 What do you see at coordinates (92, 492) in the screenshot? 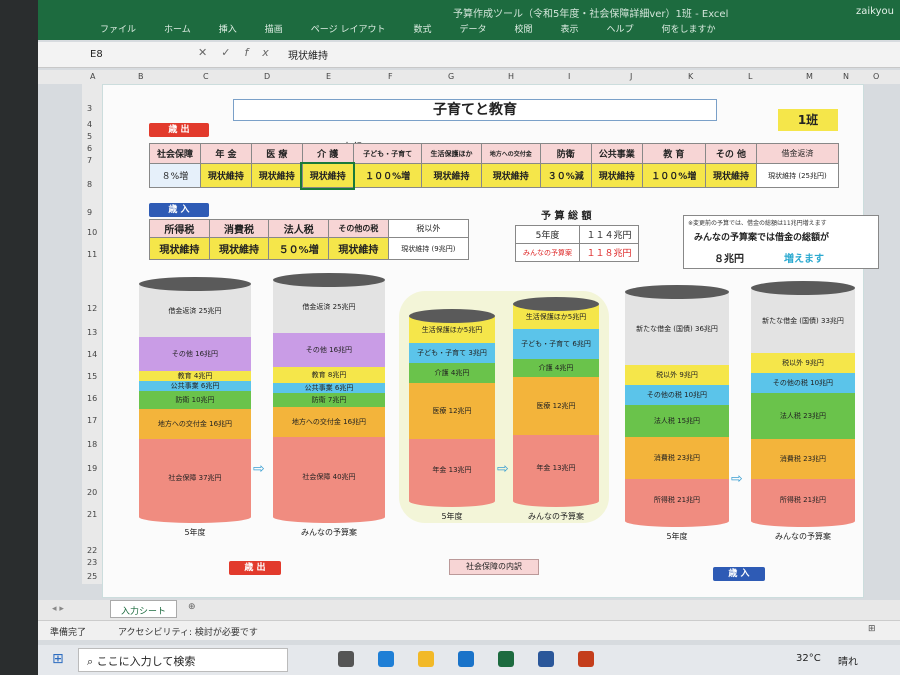
I see `row-header: 20` at bounding box center [92, 492].